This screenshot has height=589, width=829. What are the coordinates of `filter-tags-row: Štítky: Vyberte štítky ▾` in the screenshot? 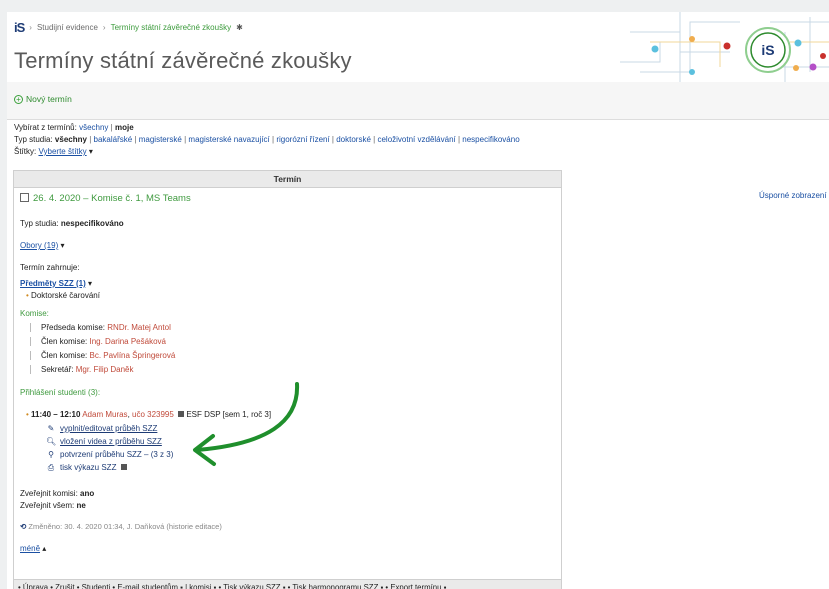 It's located at (267, 152).